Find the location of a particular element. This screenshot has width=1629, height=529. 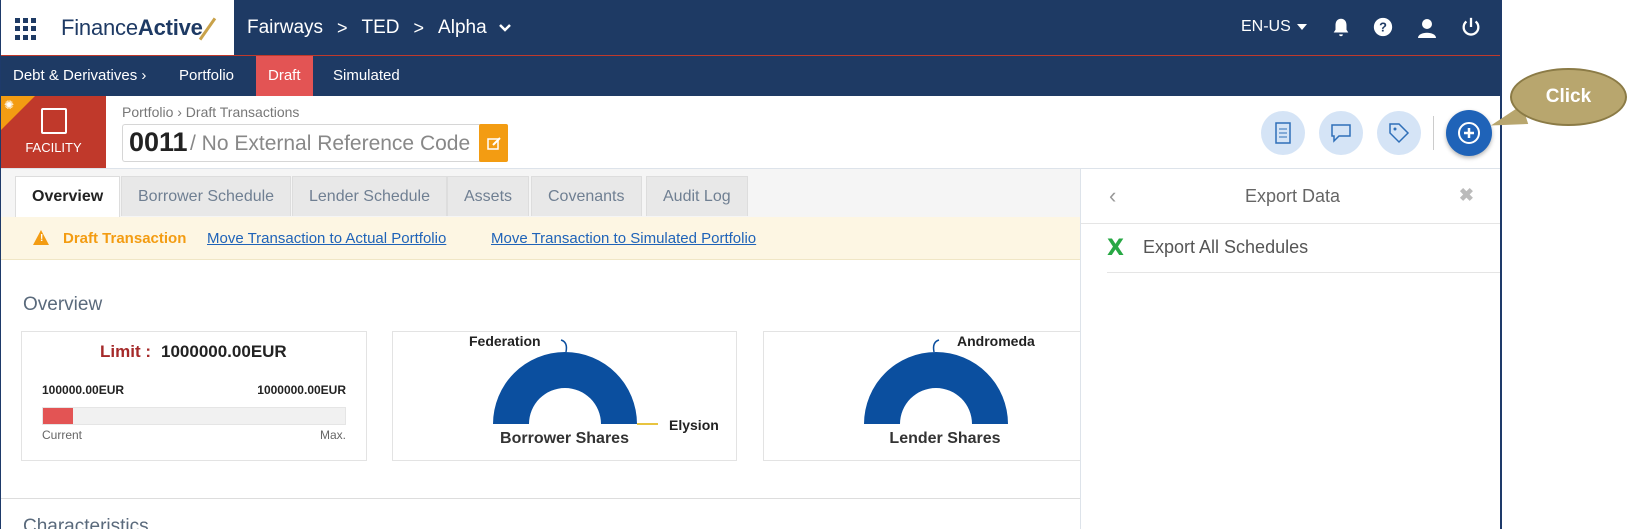

edit-reference-button is located at coordinates (493, 143).